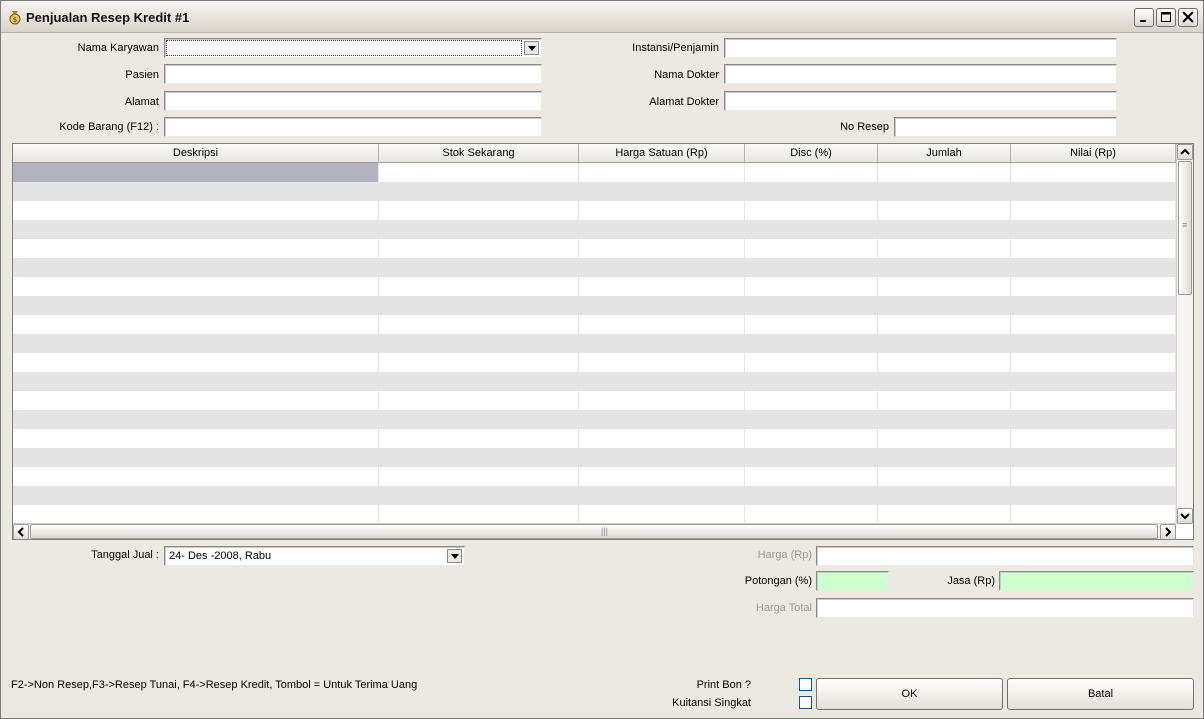 Image resolution: width=1204 pixels, height=719 pixels. I want to click on dropdown-arrow-icon, so click(531, 48).